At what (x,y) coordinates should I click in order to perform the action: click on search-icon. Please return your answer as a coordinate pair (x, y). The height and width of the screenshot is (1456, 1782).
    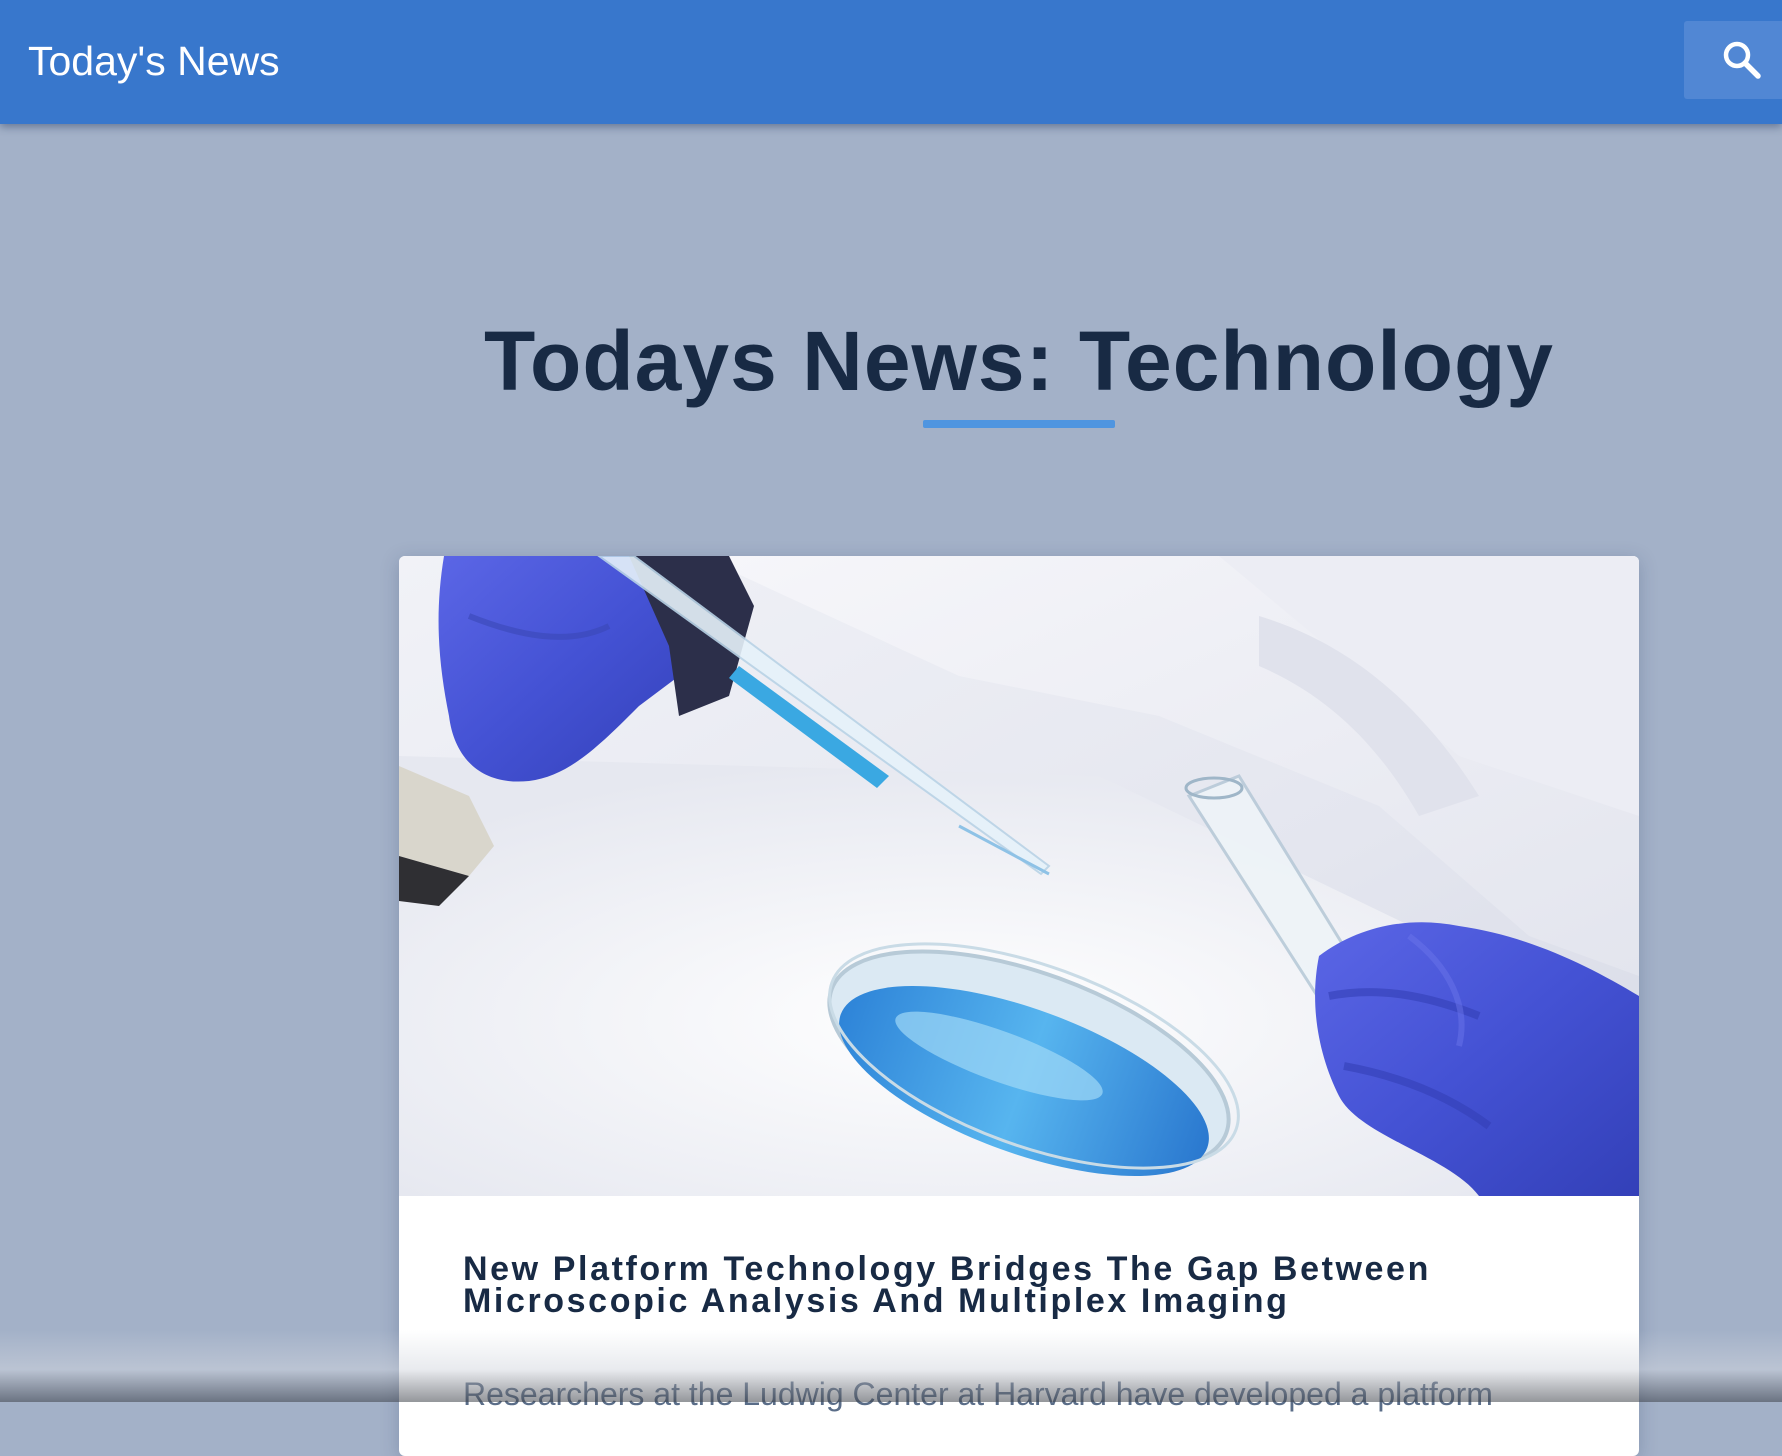
    Looking at the image, I should click on (1742, 60).